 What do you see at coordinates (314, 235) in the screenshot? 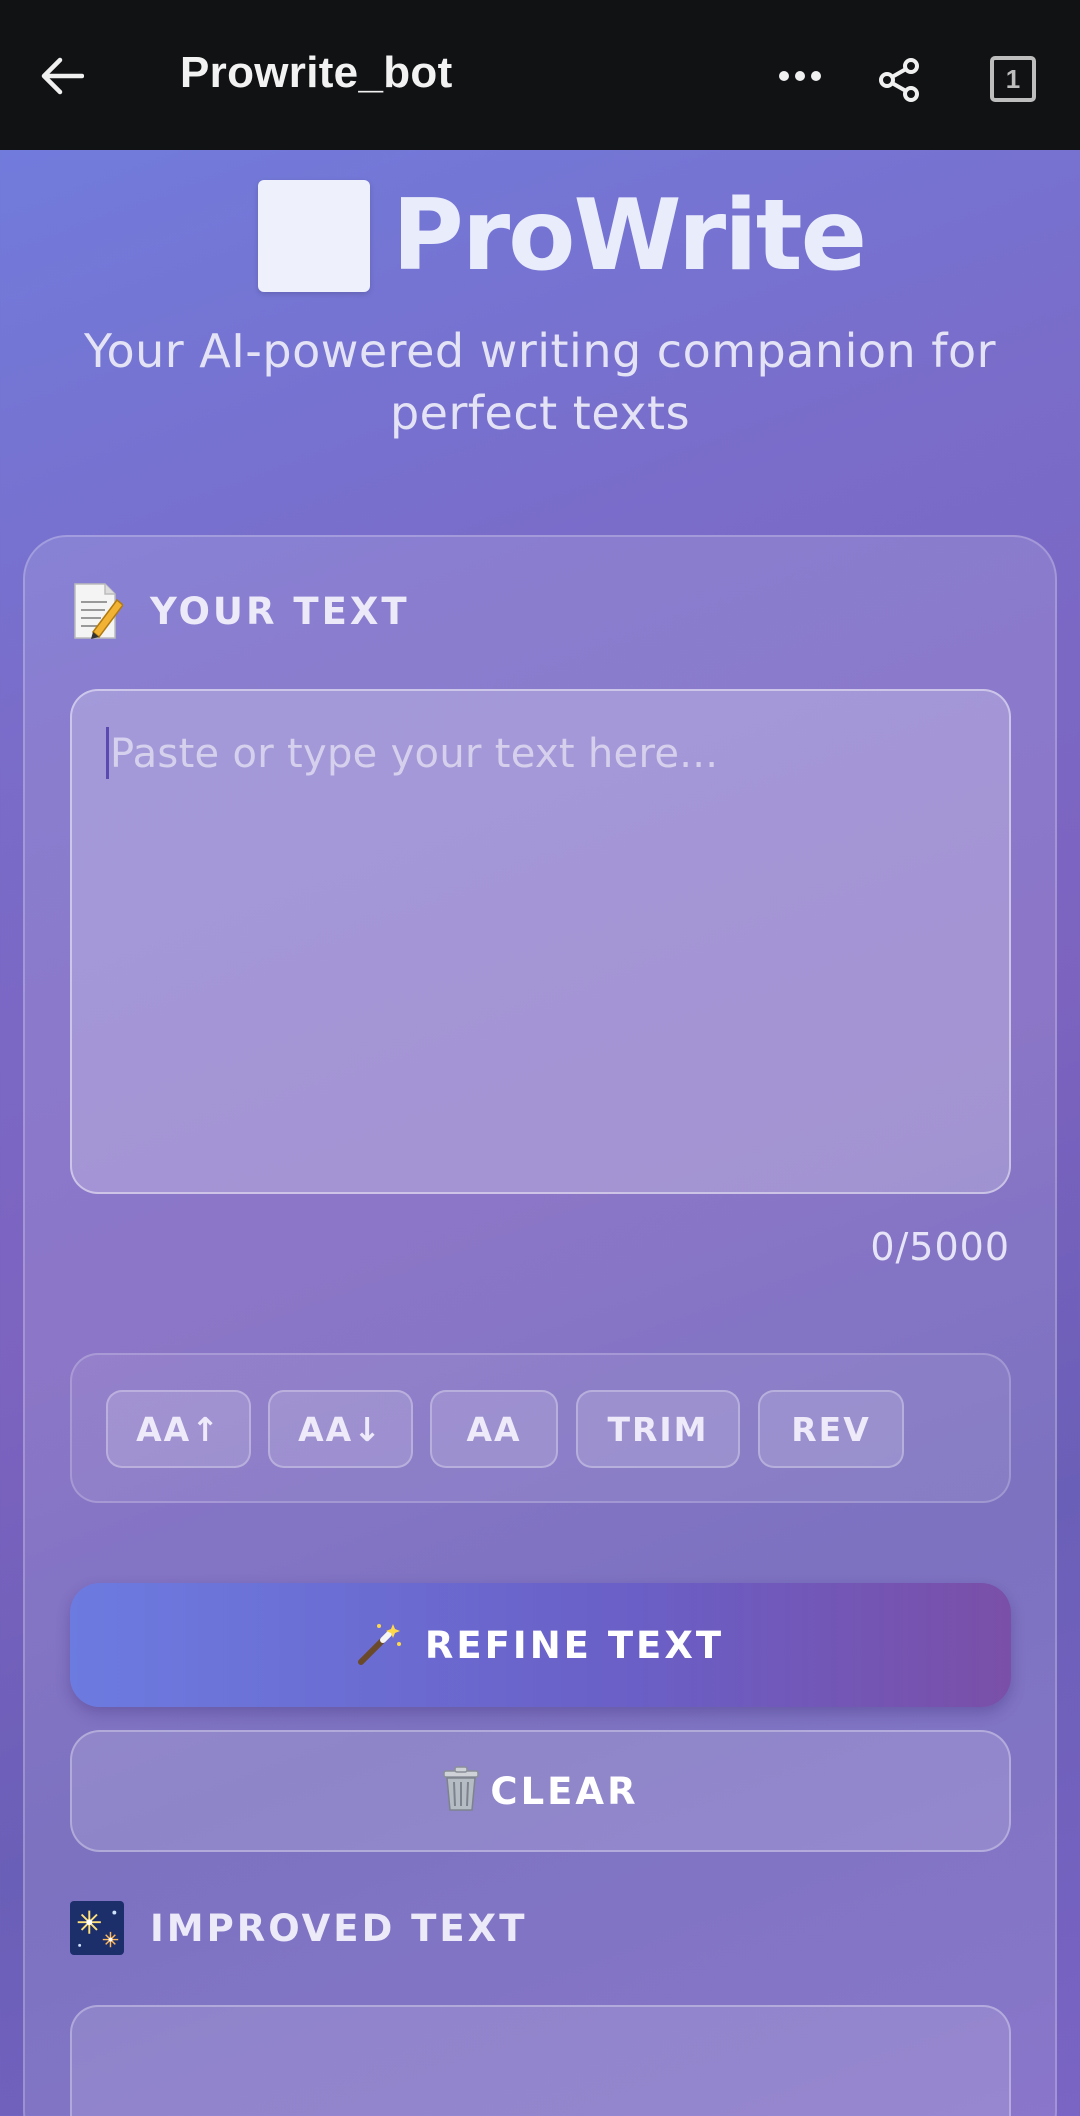
I see `logo-square-icon` at bounding box center [314, 235].